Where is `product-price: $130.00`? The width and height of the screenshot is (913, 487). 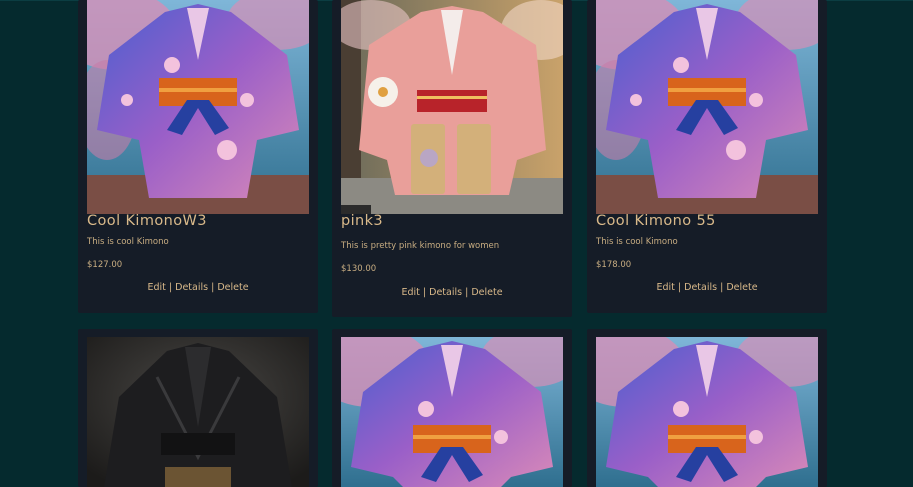
product-price: $130.00 is located at coordinates (359, 269).